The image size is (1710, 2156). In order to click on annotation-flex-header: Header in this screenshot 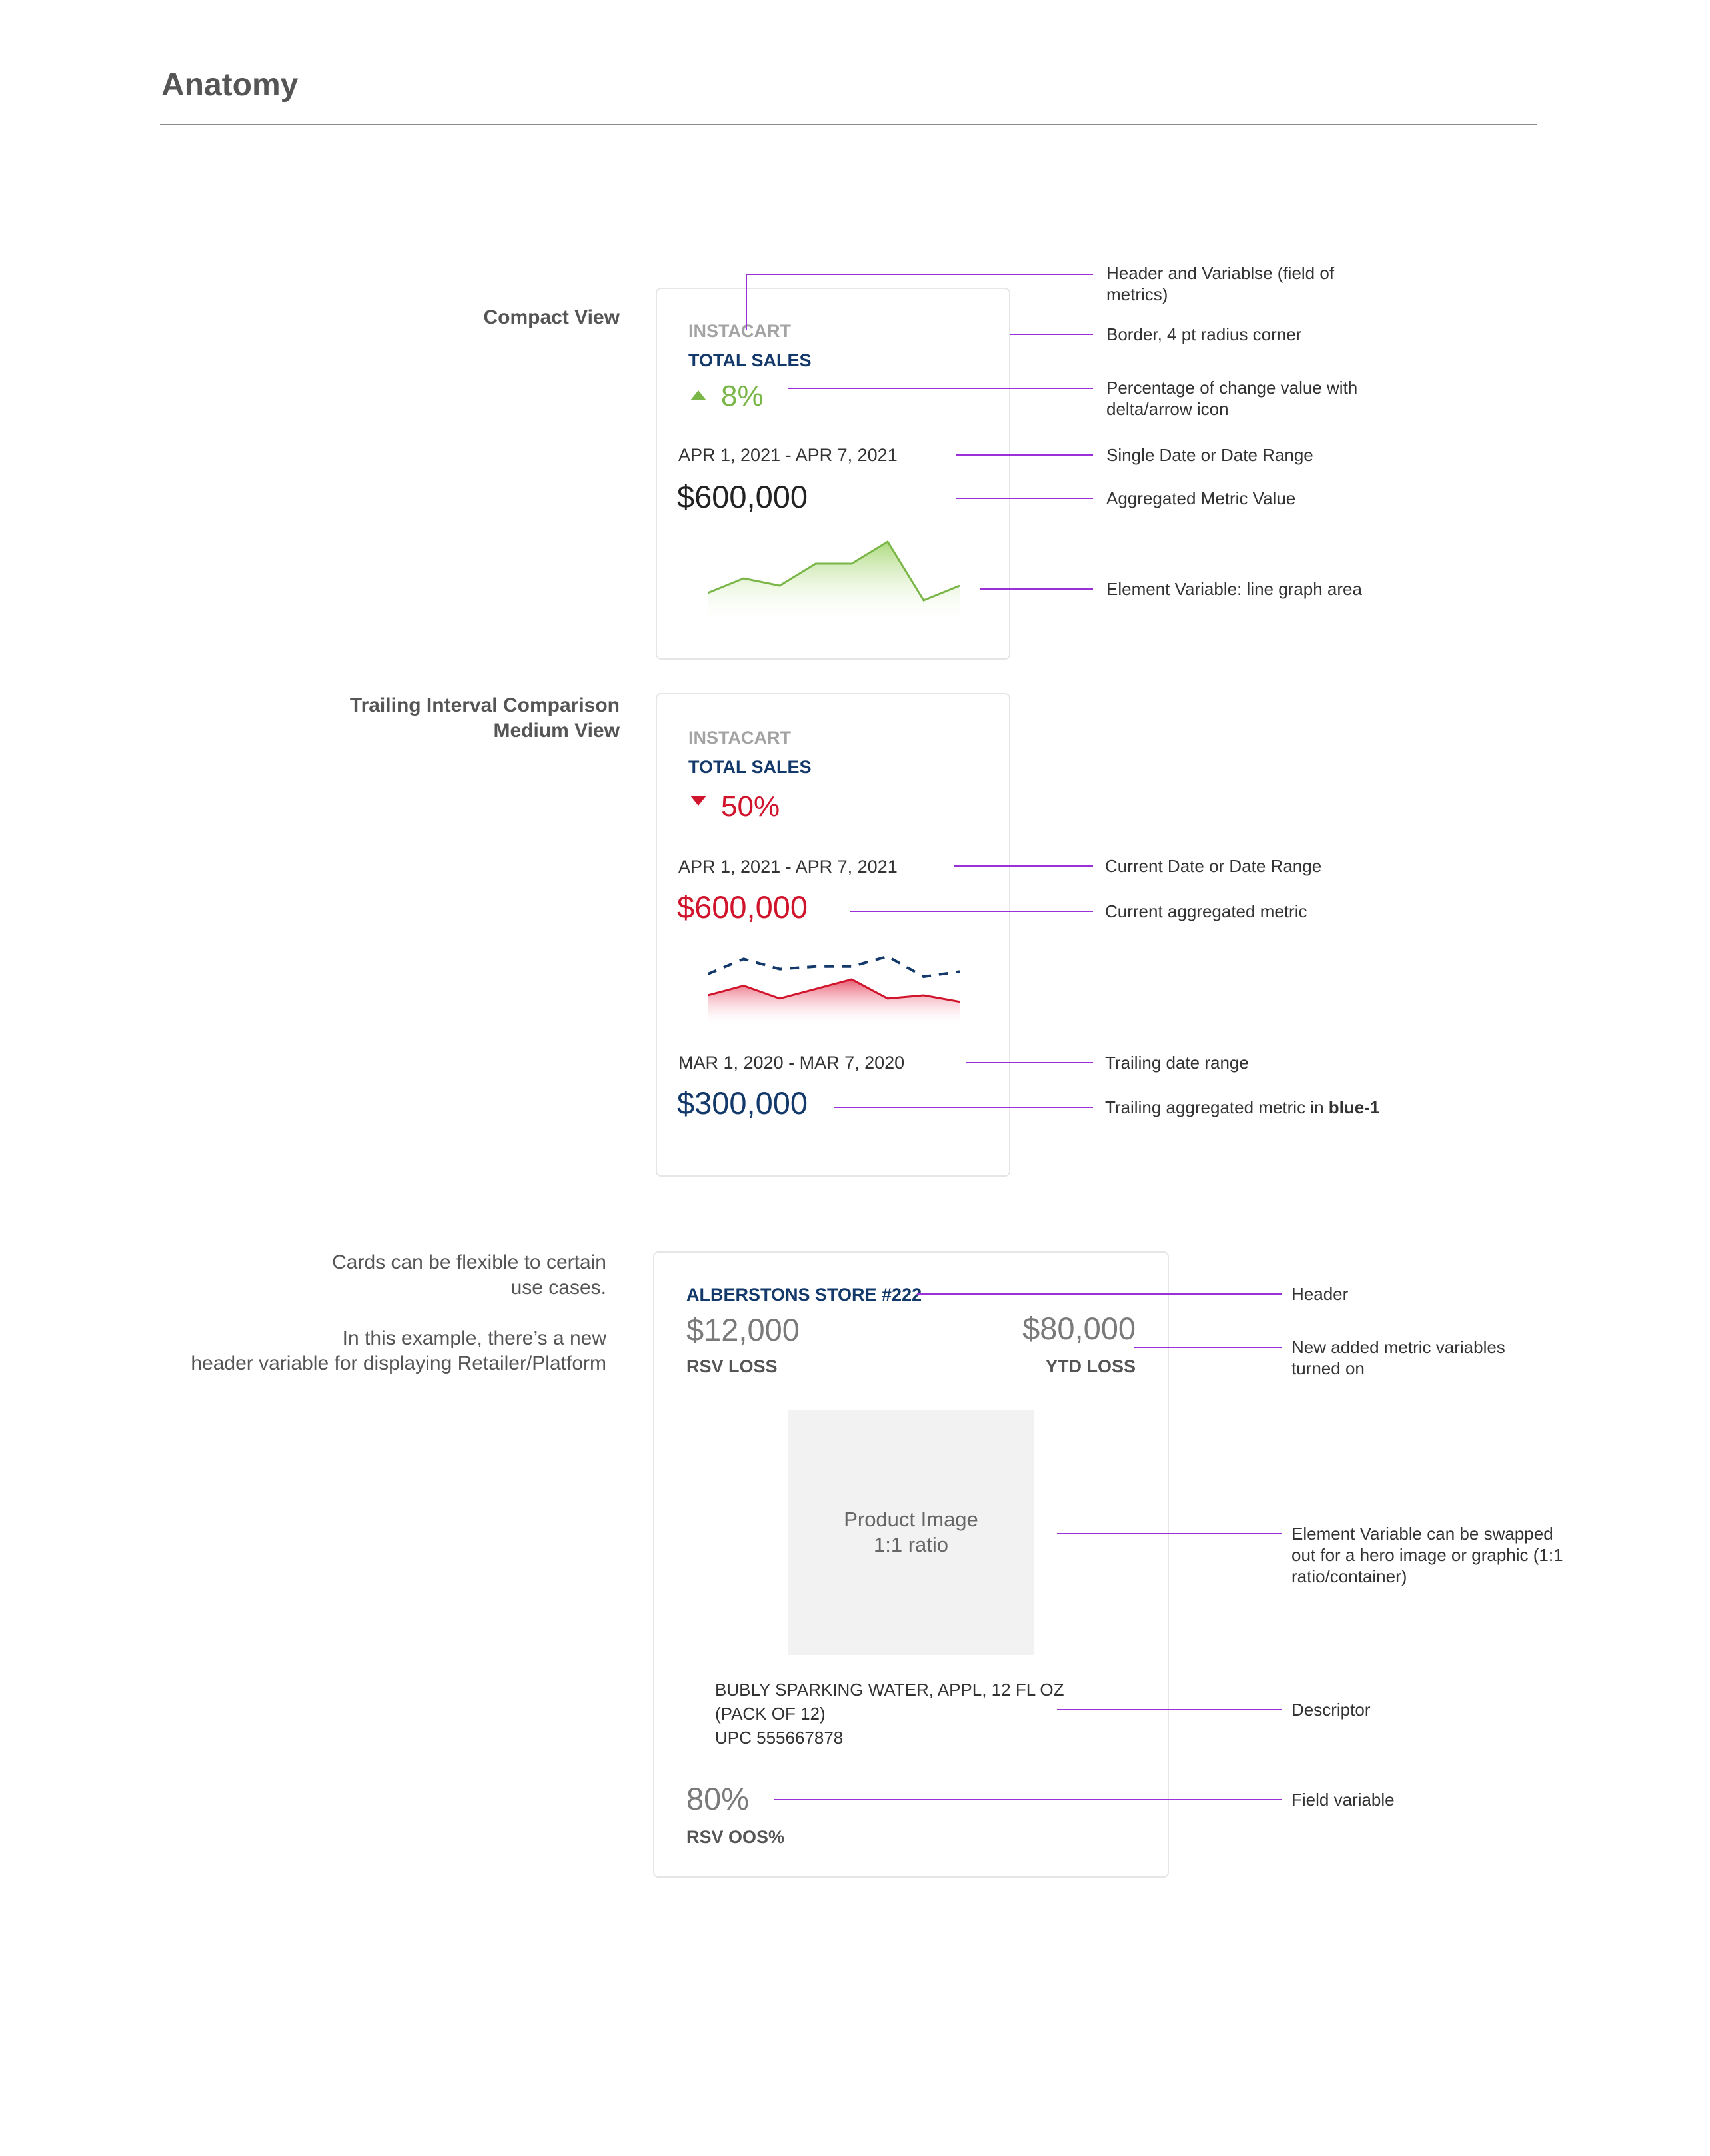, I will do `click(1320, 1294)`.